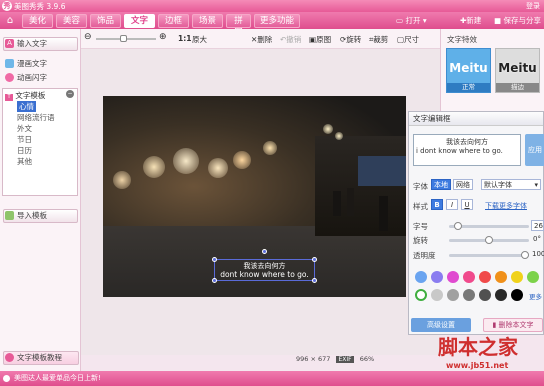 The image size is (544, 386). I want to click on template-item-foreign: 外文, so click(24, 128).